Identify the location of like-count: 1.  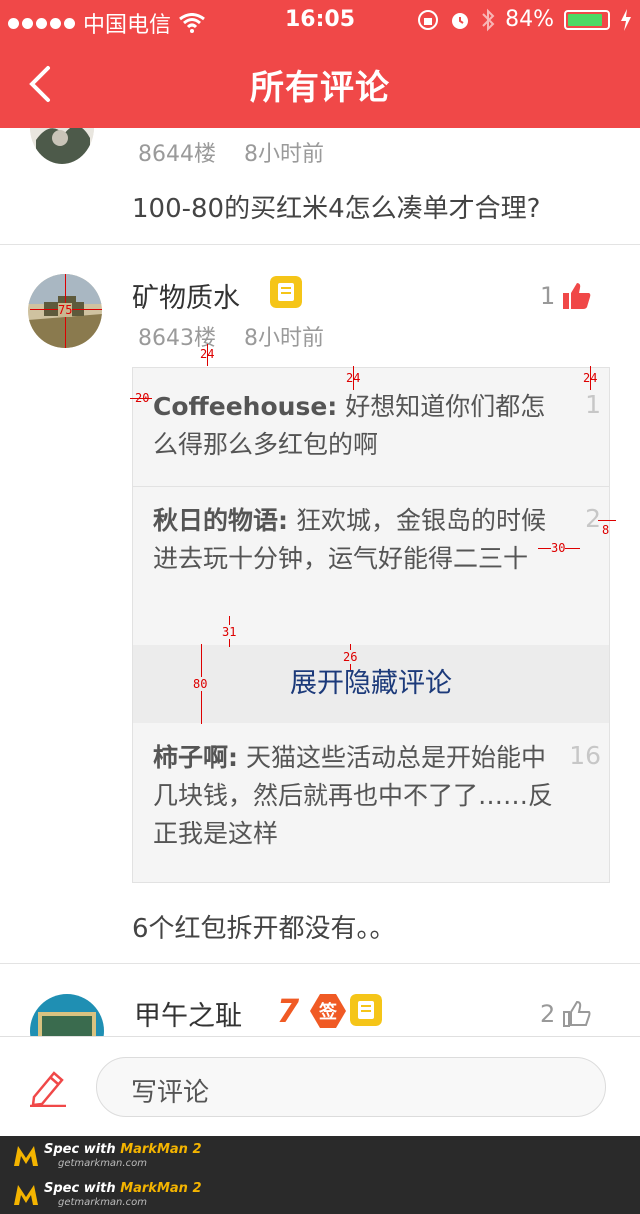
(548, 296).